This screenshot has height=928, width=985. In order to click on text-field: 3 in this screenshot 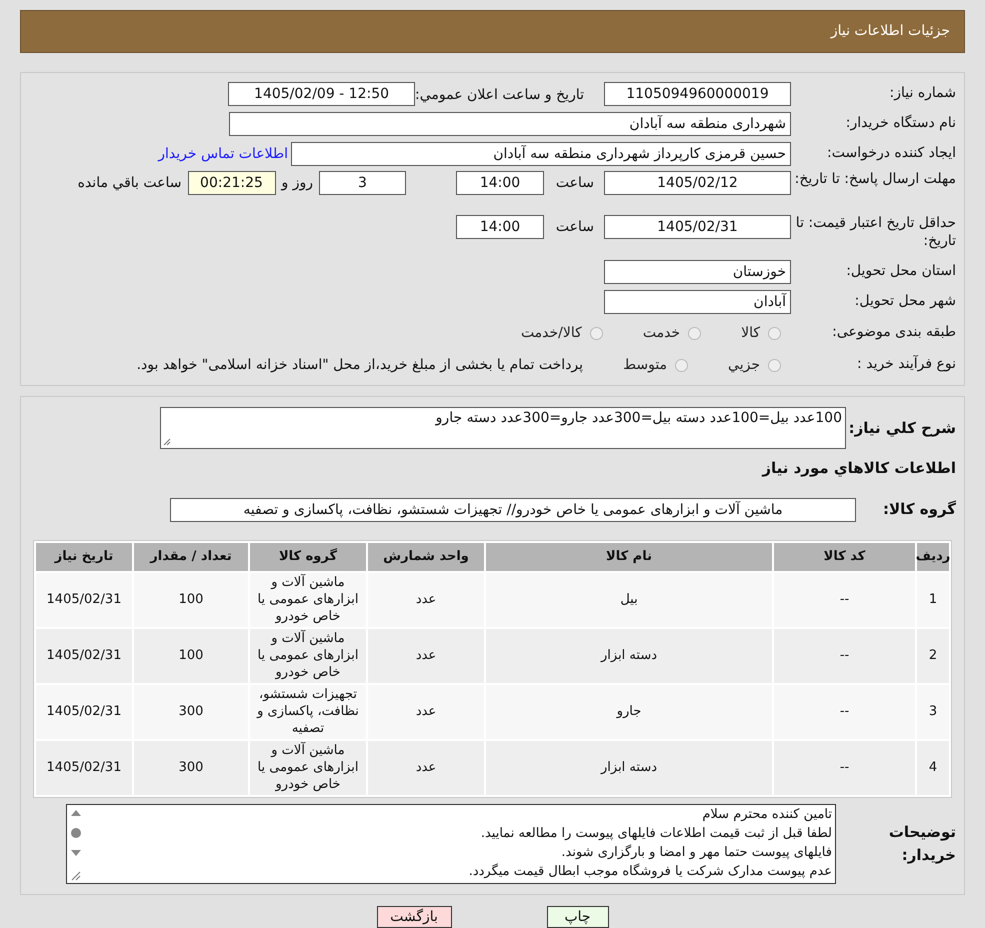, I will do `click(362, 183)`.